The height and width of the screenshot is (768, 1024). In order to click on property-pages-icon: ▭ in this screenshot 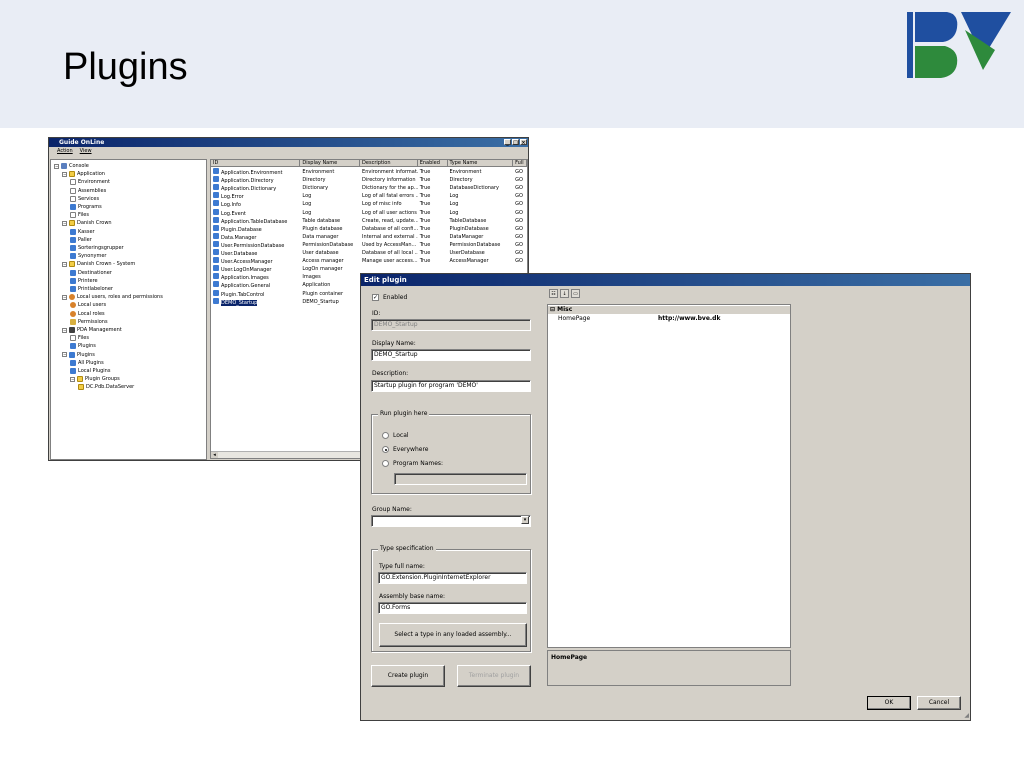, I will do `click(575, 293)`.